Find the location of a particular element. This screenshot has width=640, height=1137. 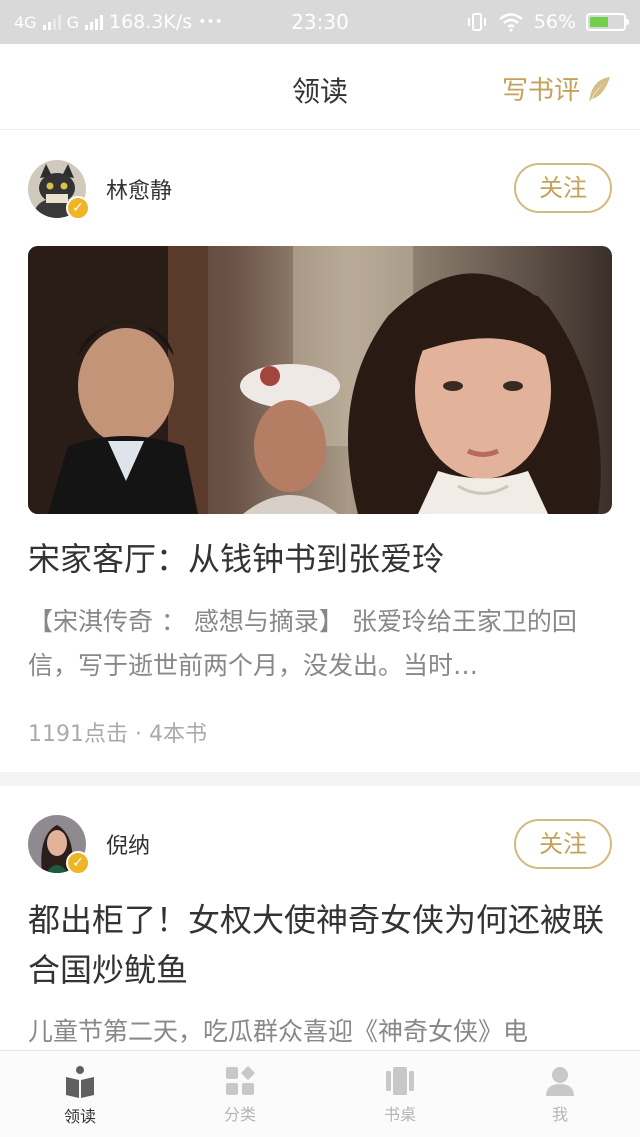

battery-icon is located at coordinates (607, 22).